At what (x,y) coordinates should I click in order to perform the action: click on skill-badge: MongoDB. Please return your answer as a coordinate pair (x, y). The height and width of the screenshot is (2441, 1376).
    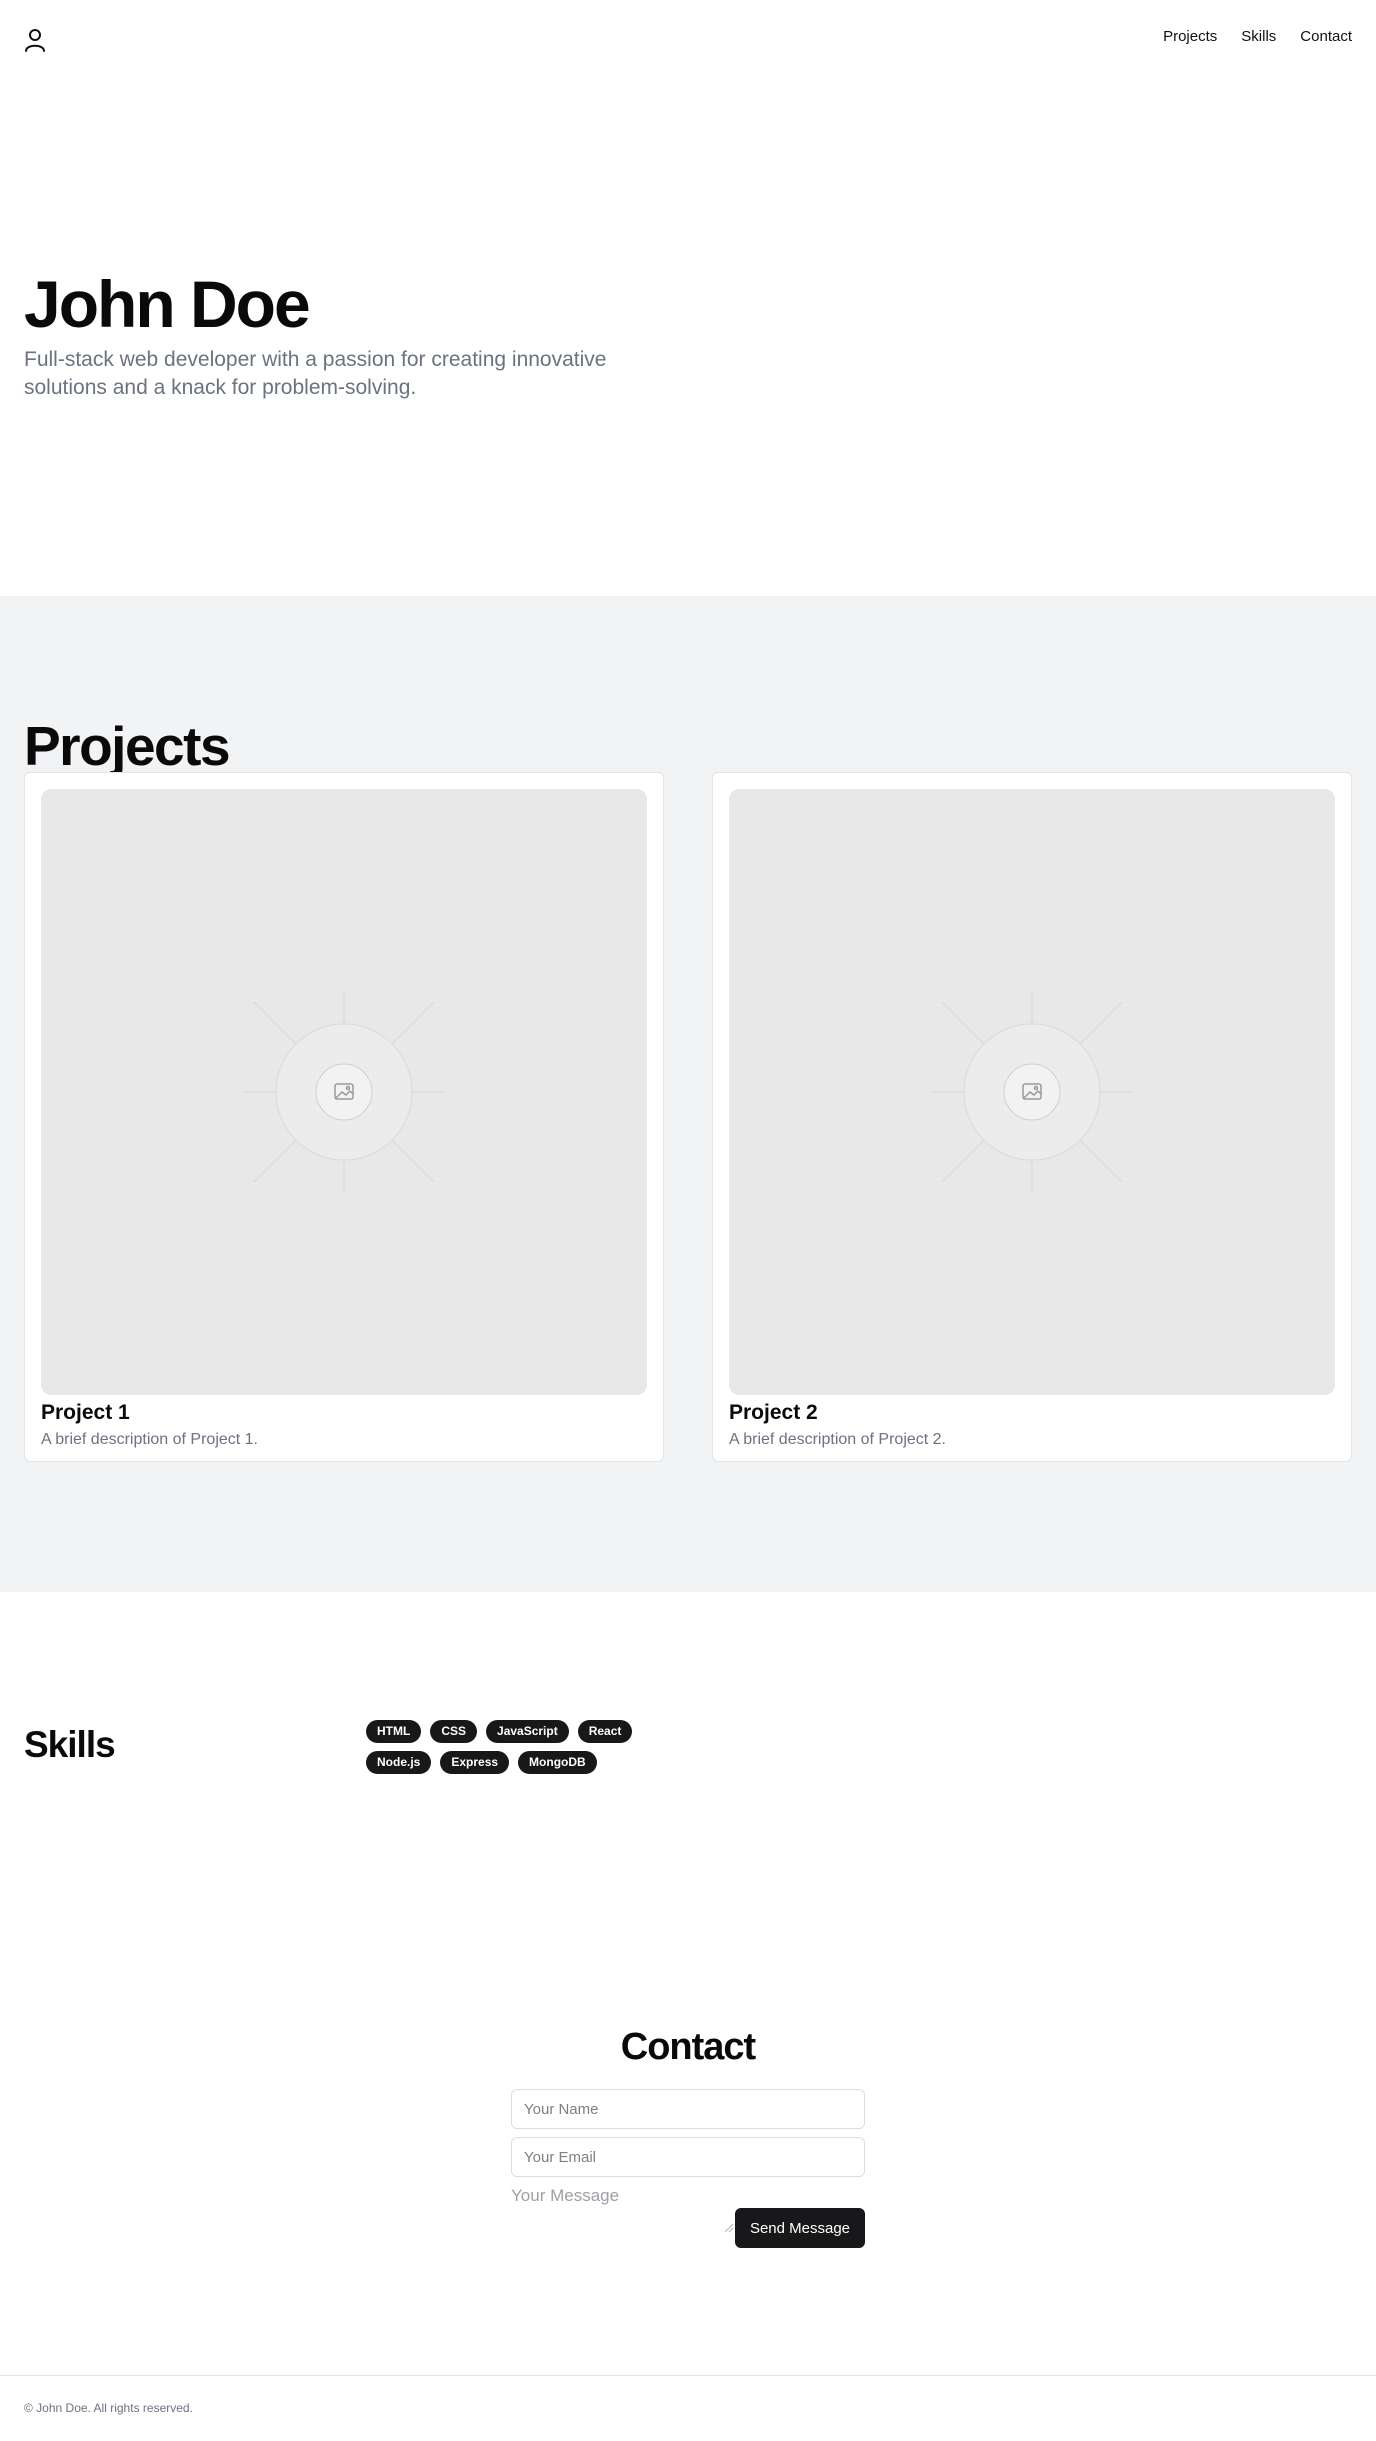
    Looking at the image, I should click on (557, 1762).